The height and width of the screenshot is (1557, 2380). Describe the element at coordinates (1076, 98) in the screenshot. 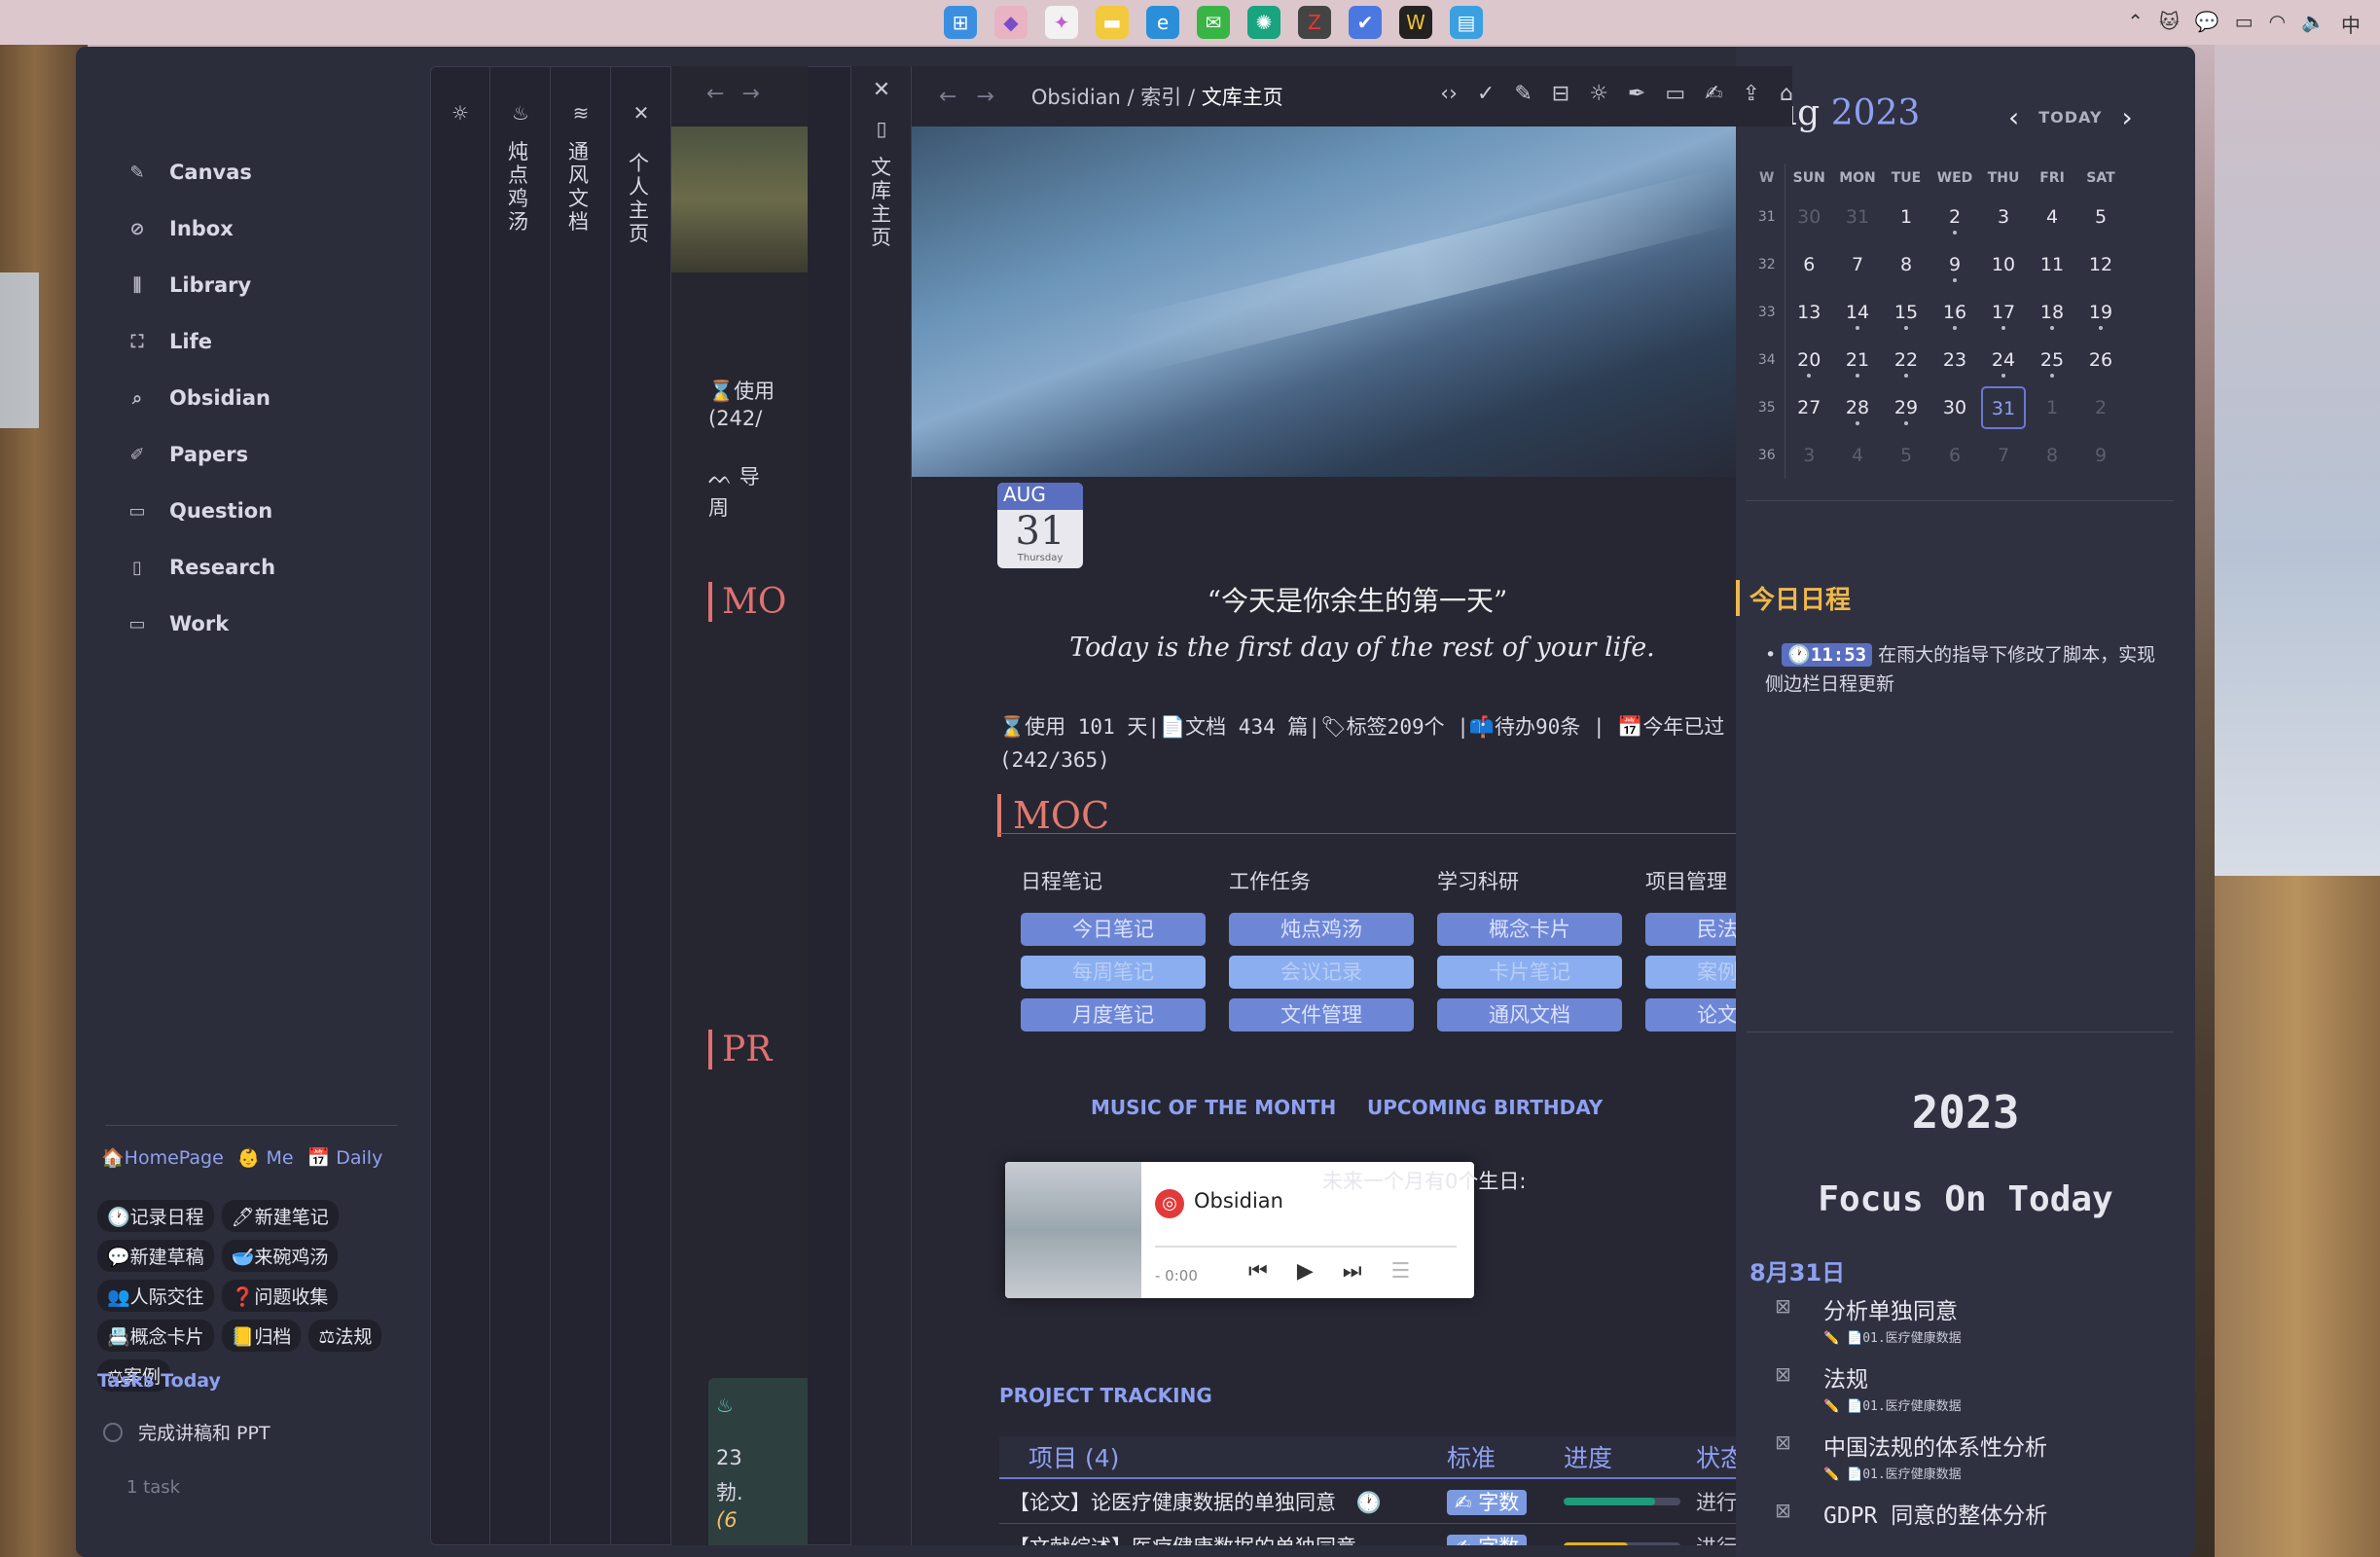

I see `breadcrumb-item: Obsidian` at that location.